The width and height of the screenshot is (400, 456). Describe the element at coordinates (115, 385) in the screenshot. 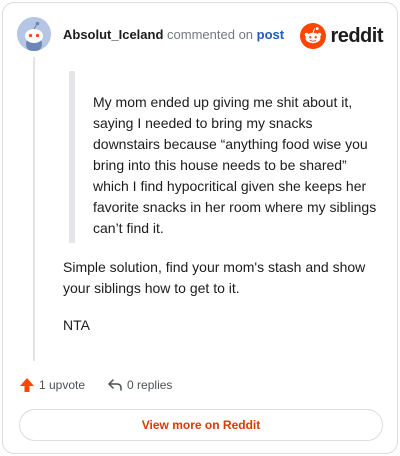

I see `reply-arrow-icon` at that location.